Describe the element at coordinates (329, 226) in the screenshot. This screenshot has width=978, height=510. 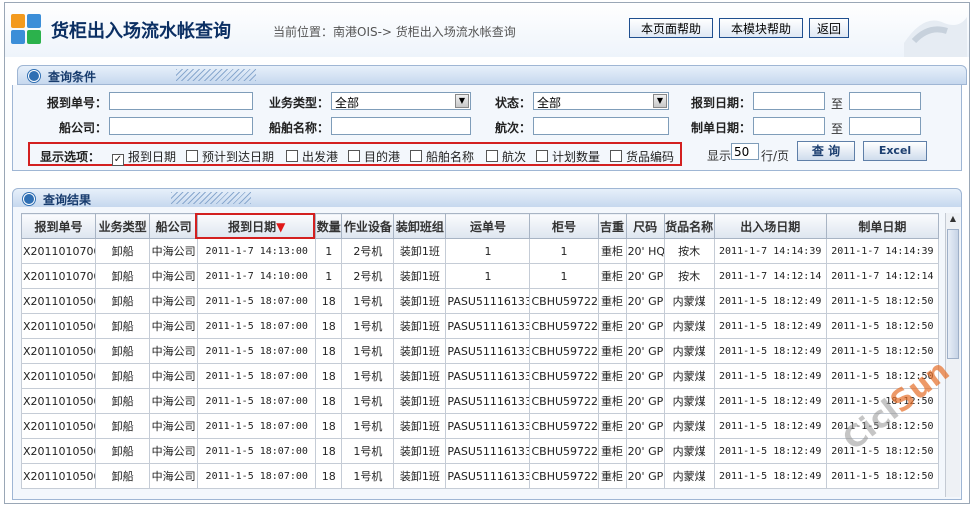
I see `column-header: 数量` at that location.